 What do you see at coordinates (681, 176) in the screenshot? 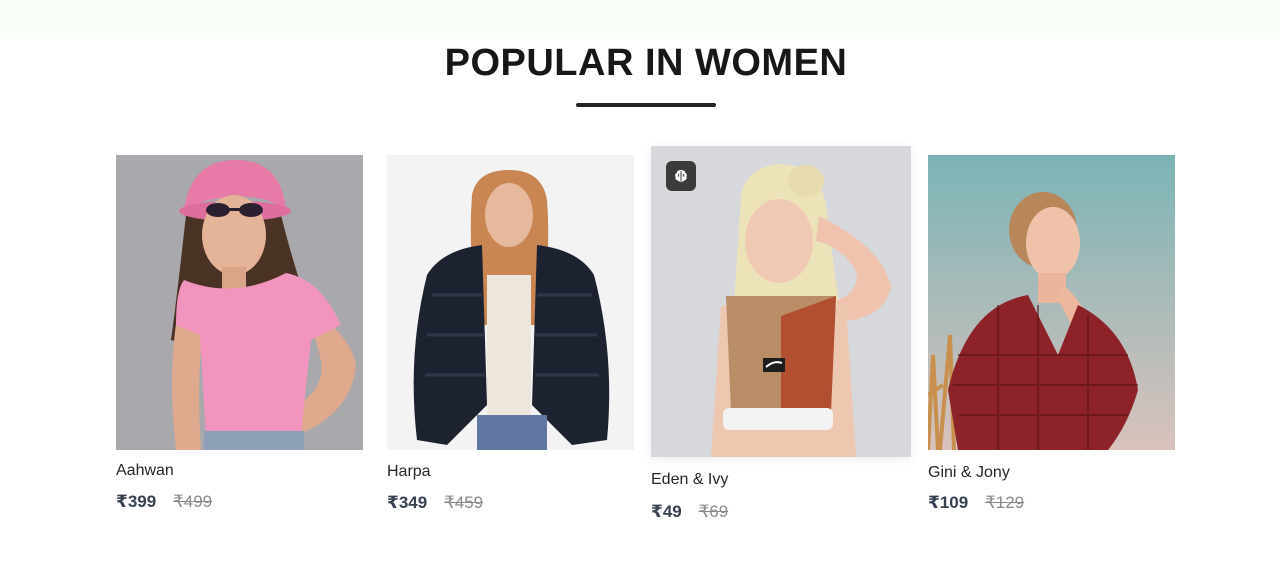
I see `brain-icon` at bounding box center [681, 176].